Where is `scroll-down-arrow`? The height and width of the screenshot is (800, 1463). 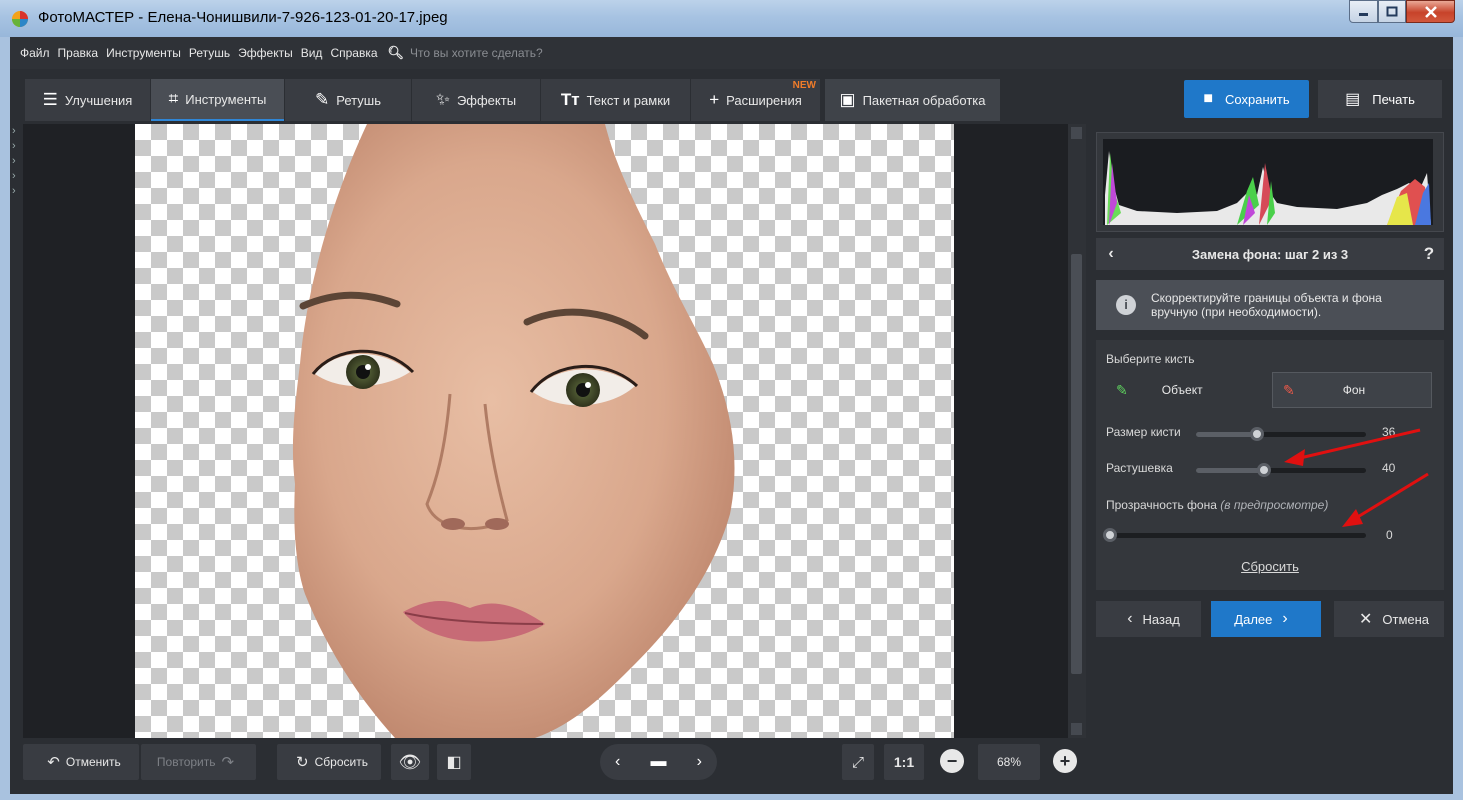
scroll-down-arrow is located at coordinates (1076, 729).